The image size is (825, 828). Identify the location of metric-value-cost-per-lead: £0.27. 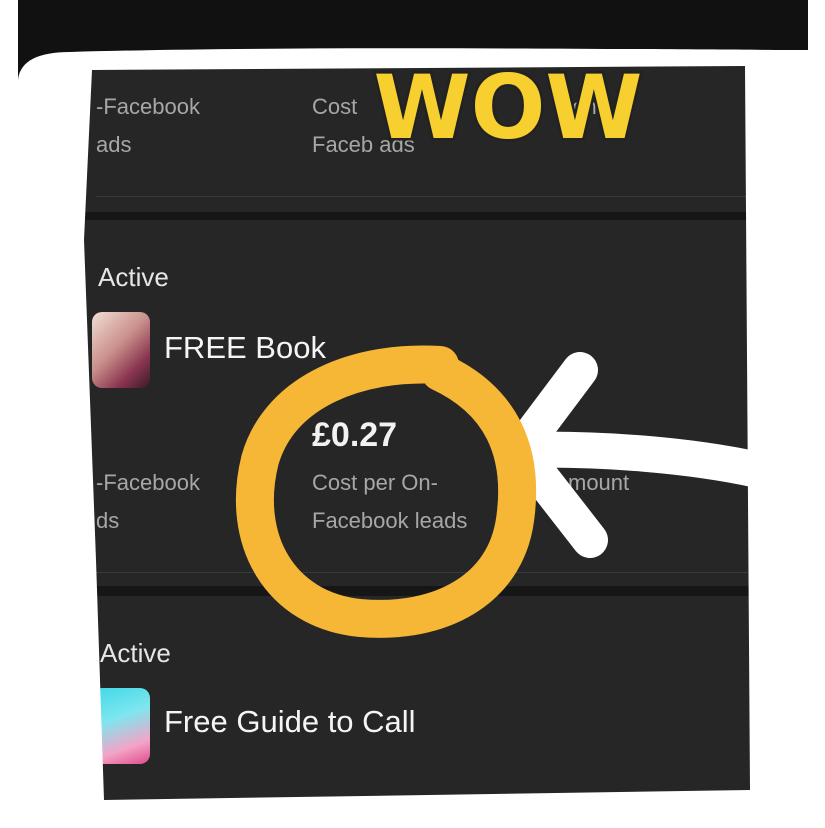
(355, 435).